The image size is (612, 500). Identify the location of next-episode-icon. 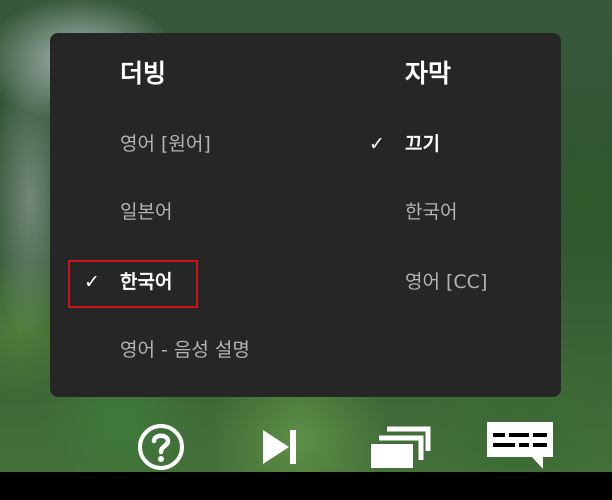
(279, 447).